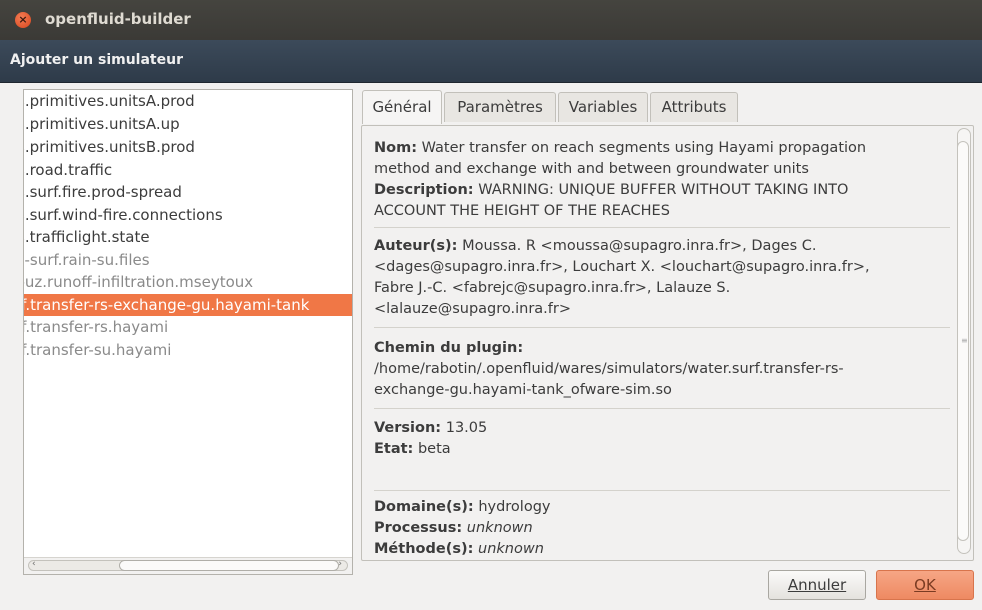 Image resolution: width=982 pixels, height=610 pixels. I want to click on cancel-button: Annuler, so click(817, 585).